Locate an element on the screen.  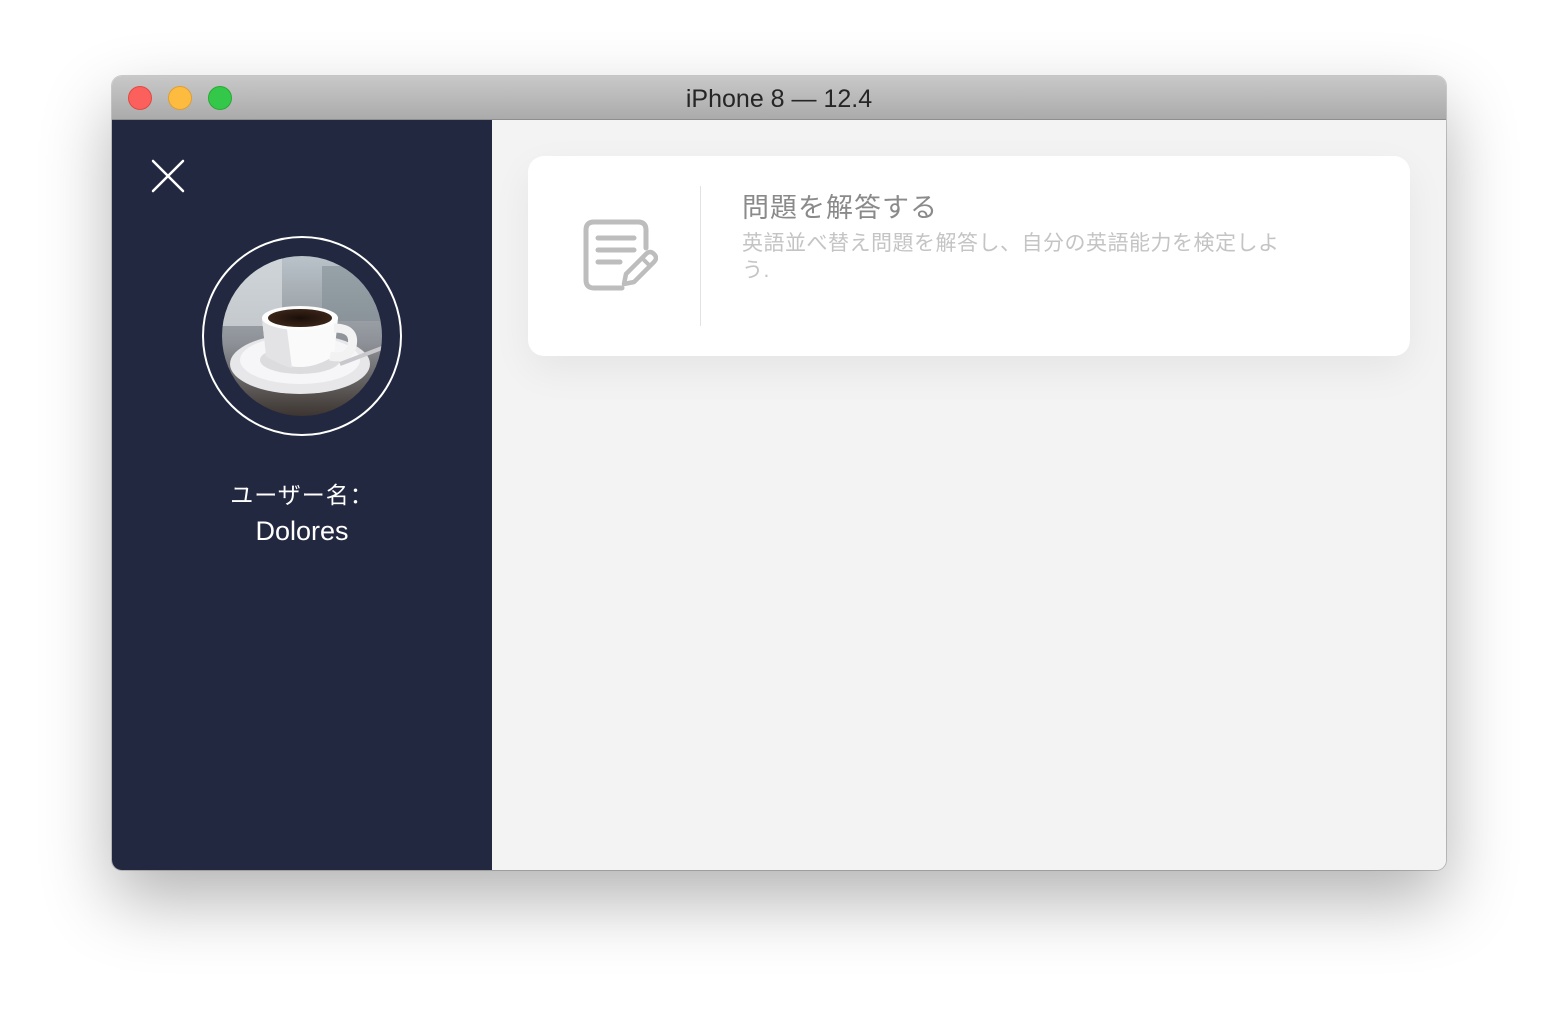
card-description: 英語並べ替え問題を解答し、自分の英語能力を検定しよう. is located at coordinates (1011, 257).